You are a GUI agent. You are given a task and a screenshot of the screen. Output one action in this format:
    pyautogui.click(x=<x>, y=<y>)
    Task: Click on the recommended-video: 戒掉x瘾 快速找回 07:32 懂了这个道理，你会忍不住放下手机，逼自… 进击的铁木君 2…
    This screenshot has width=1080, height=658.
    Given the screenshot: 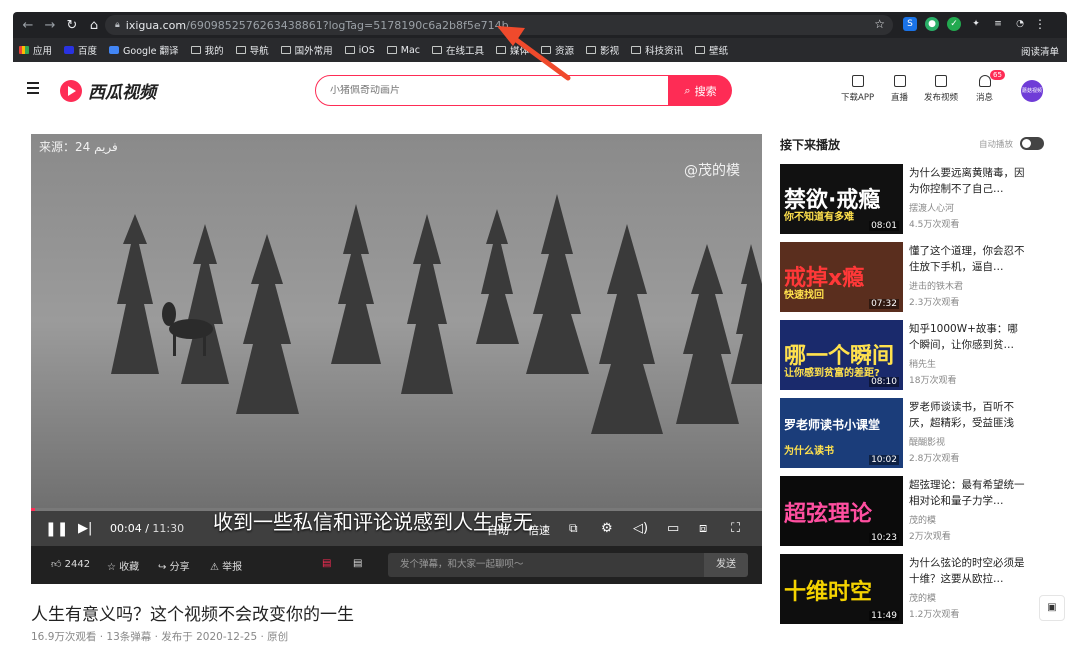 What is the action you would take?
    pyautogui.click(x=904, y=277)
    